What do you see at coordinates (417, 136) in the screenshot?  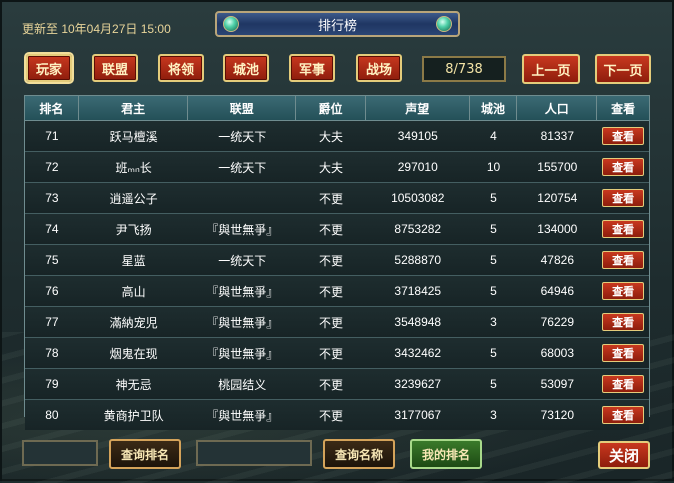 I see `col-prestige-cell: 349105` at bounding box center [417, 136].